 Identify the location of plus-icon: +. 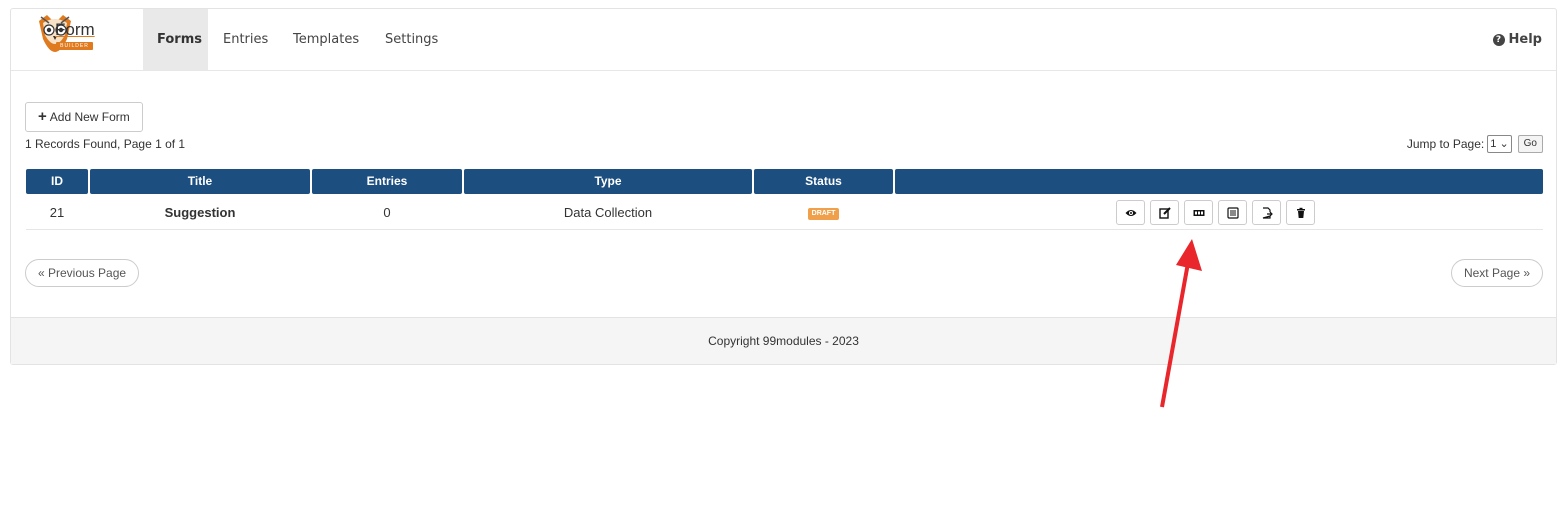
(42, 116).